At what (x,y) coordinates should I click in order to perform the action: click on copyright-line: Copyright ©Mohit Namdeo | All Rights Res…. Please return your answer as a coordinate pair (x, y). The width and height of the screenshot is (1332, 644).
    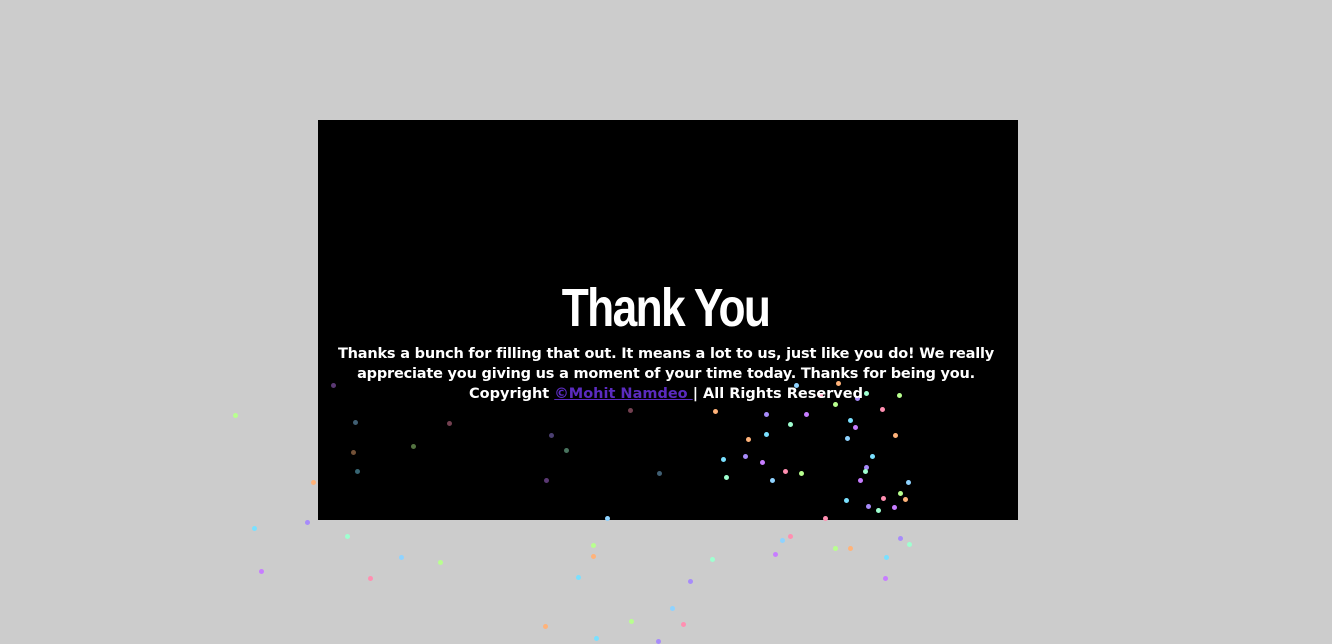
    Looking at the image, I should click on (666, 394).